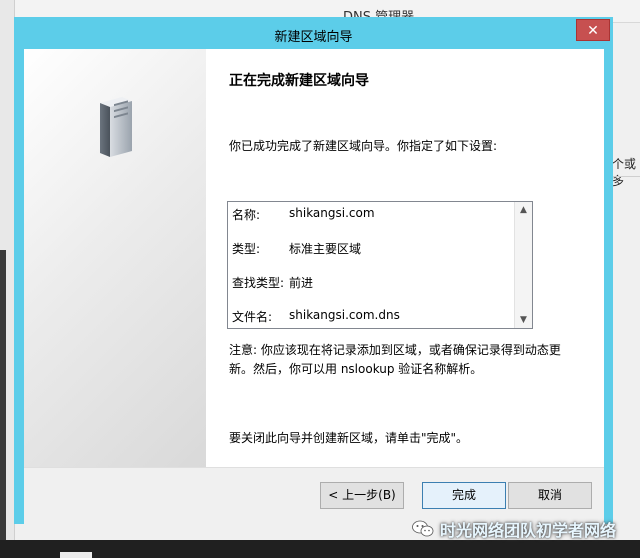  Describe the element at coordinates (76, 555) in the screenshot. I see `taskbar-item` at that location.